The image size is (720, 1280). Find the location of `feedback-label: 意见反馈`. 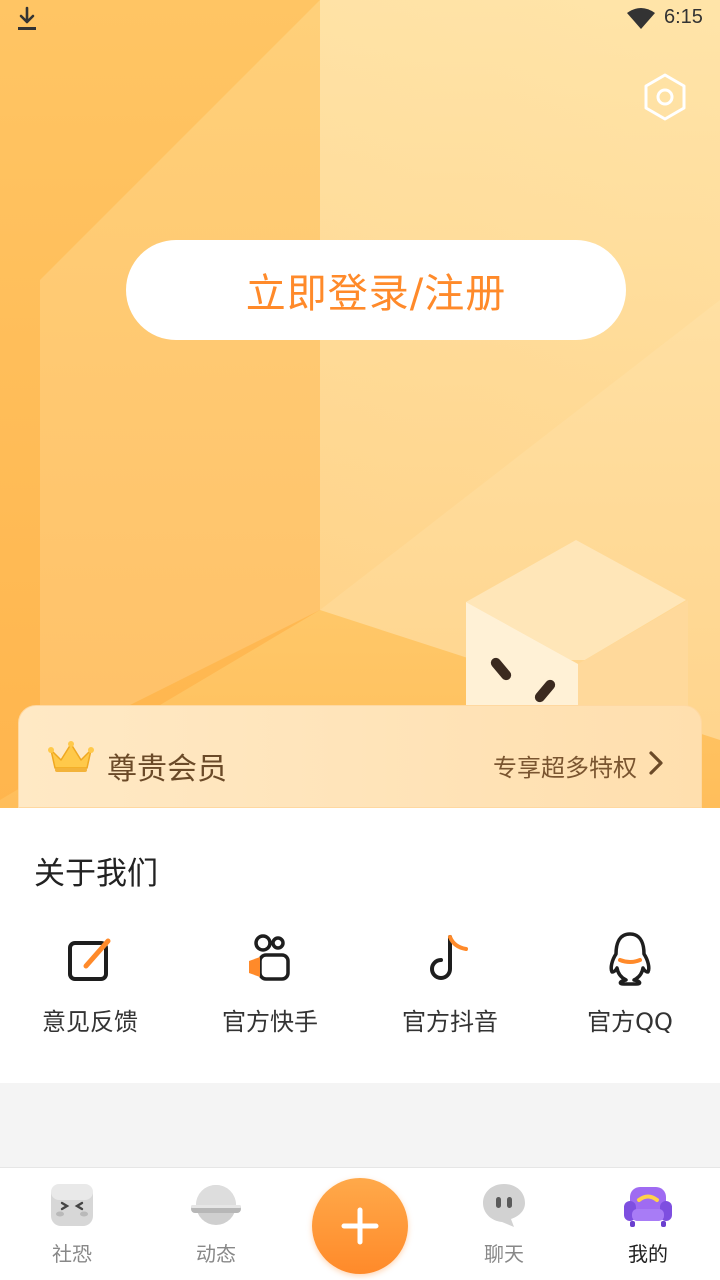

feedback-label: 意见反馈 is located at coordinates (90, 1022).